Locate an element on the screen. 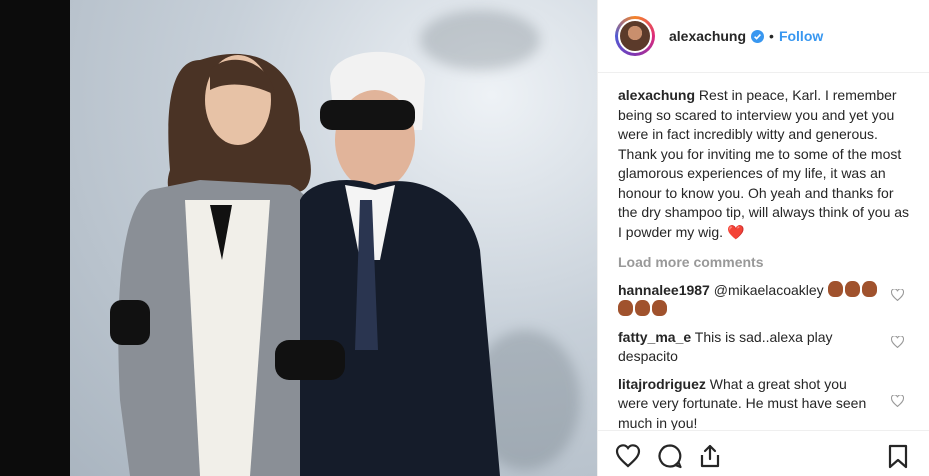 The height and width of the screenshot is (476, 929). comment-item: hannalee1987 @mikaelacoakley is located at coordinates (766, 300).